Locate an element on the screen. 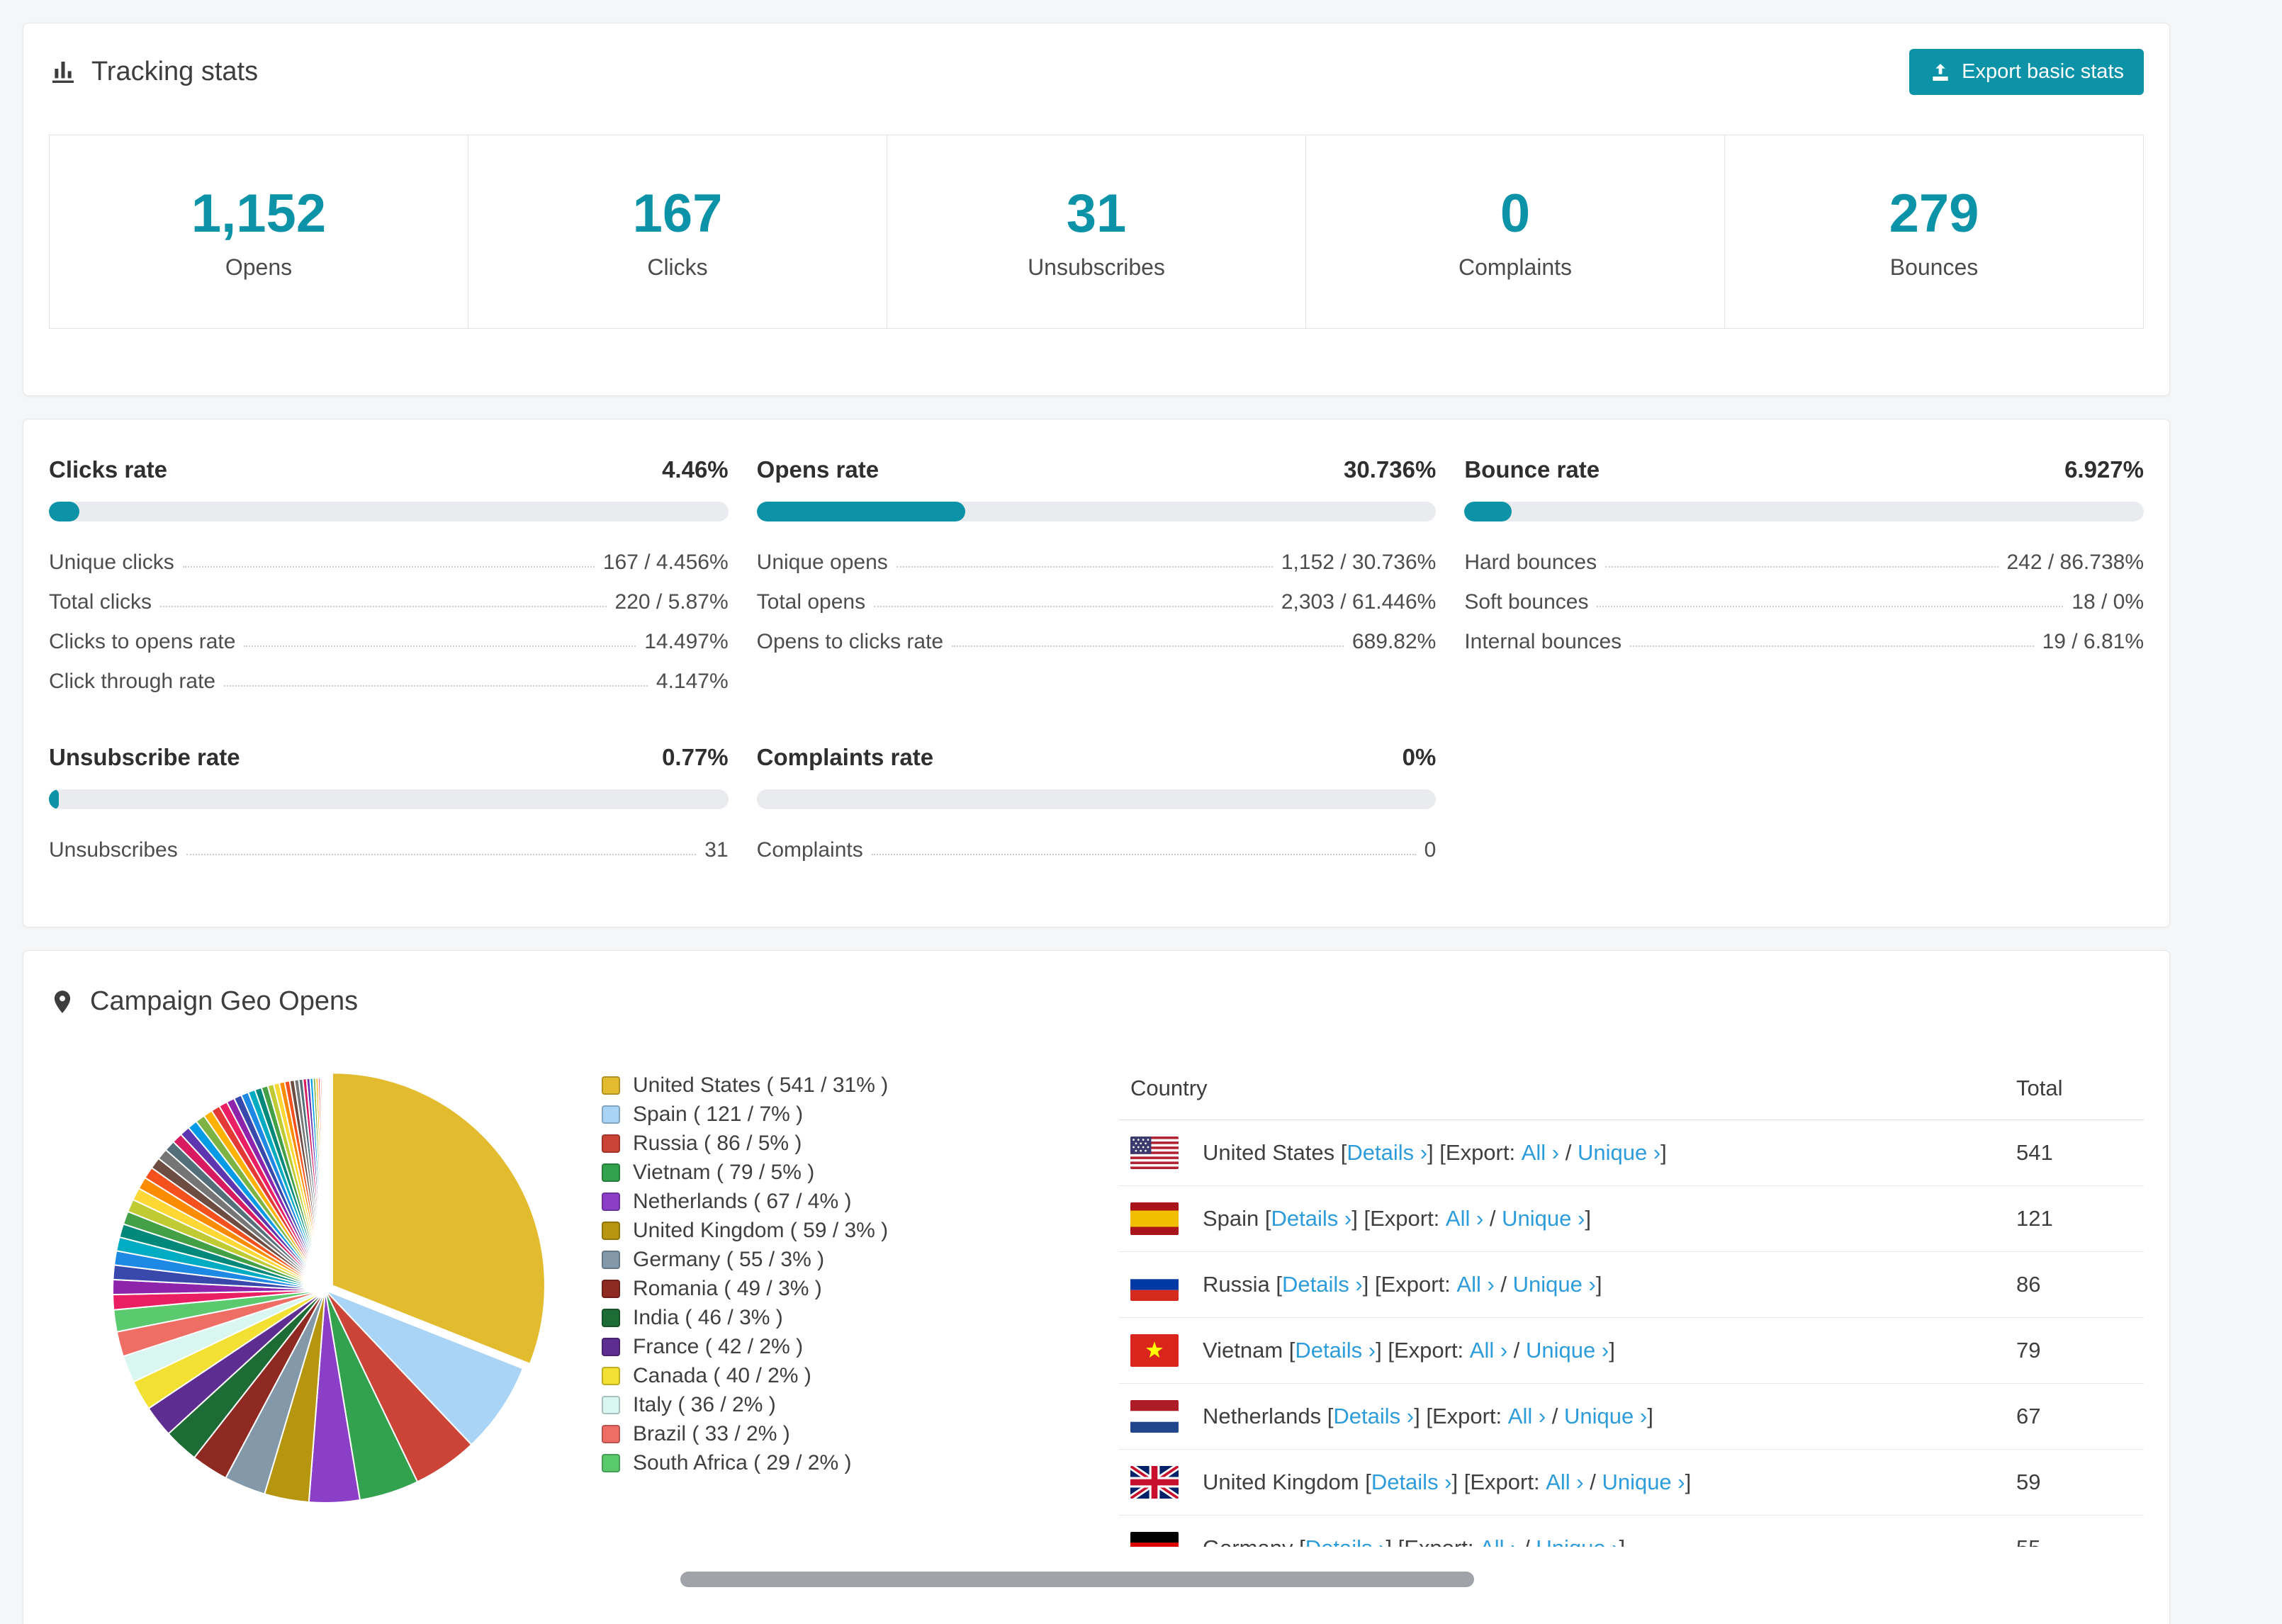  rate-title: Bounce rate is located at coordinates (1532, 470).